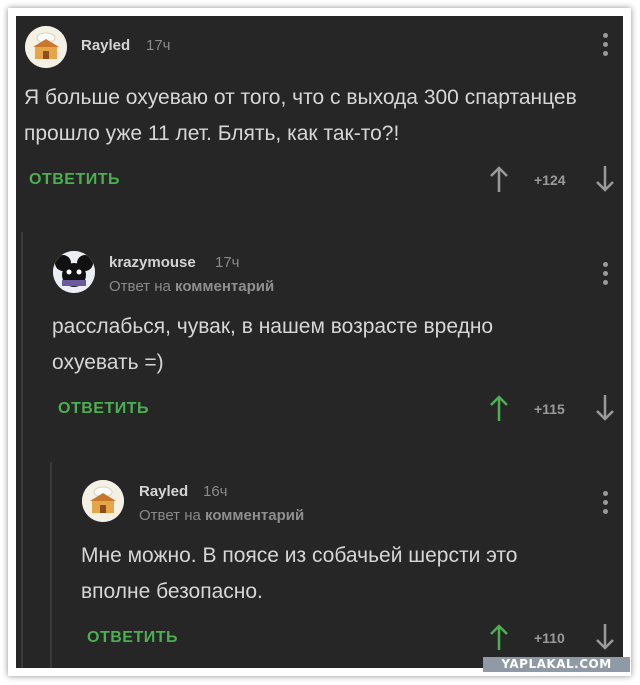 This screenshot has width=640, height=685. Describe the element at coordinates (499, 637) in the screenshot. I see `upvote-arrow-icon` at that location.